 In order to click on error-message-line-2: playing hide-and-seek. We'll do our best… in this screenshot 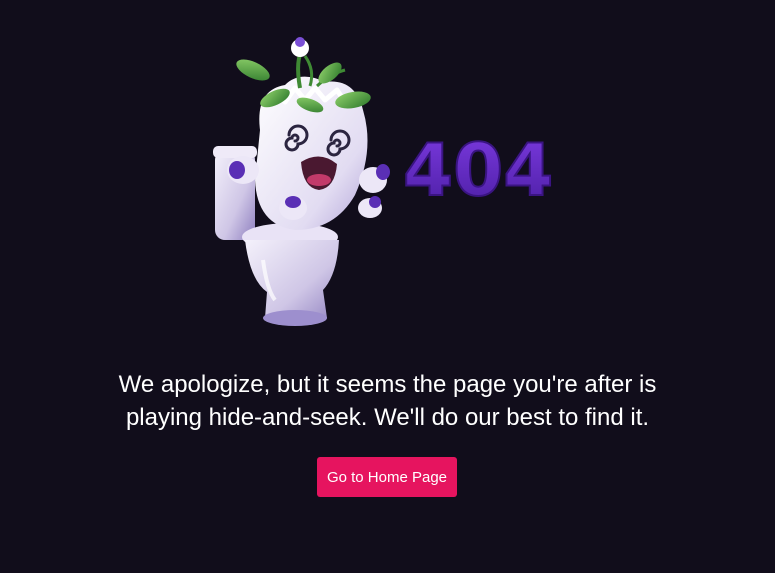, I will do `click(387, 417)`.